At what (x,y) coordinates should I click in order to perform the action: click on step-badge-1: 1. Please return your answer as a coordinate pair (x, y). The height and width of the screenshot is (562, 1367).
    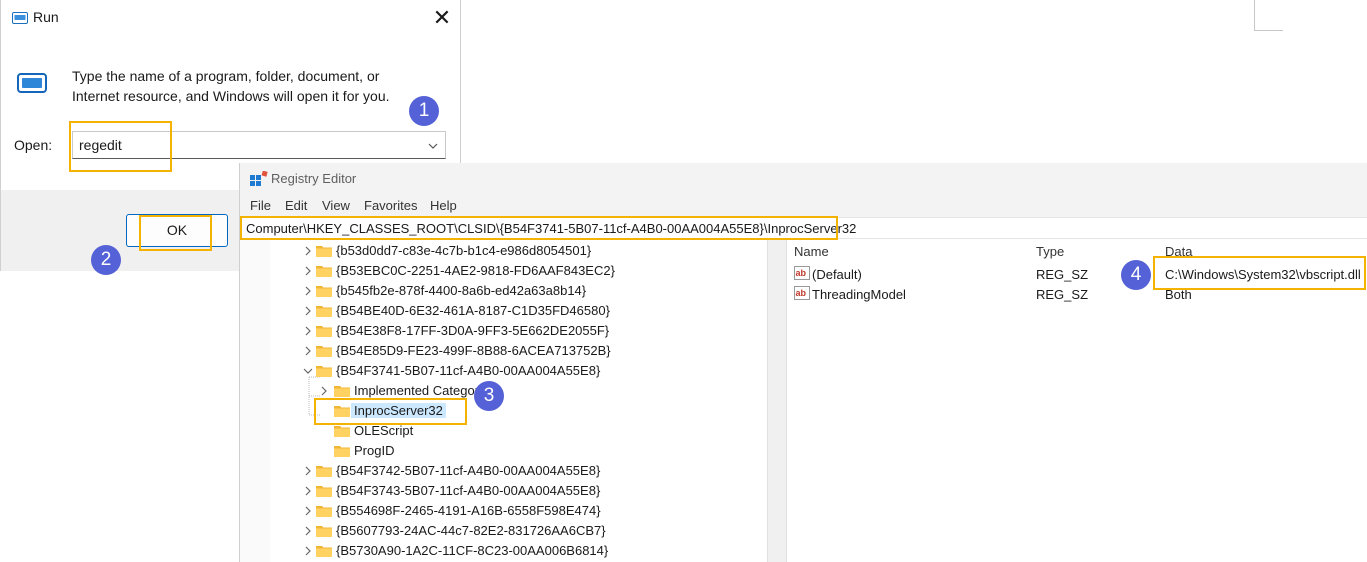
    Looking at the image, I should click on (424, 111).